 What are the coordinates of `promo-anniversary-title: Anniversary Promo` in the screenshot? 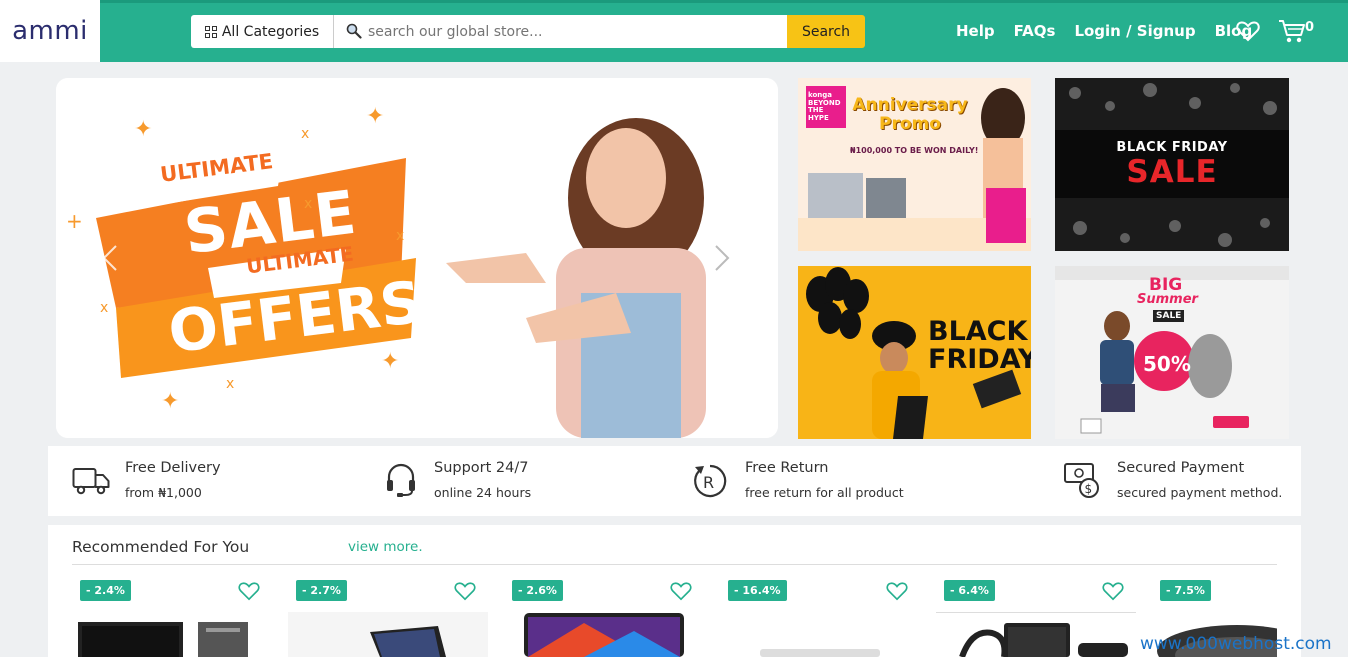 It's located at (910, 114).